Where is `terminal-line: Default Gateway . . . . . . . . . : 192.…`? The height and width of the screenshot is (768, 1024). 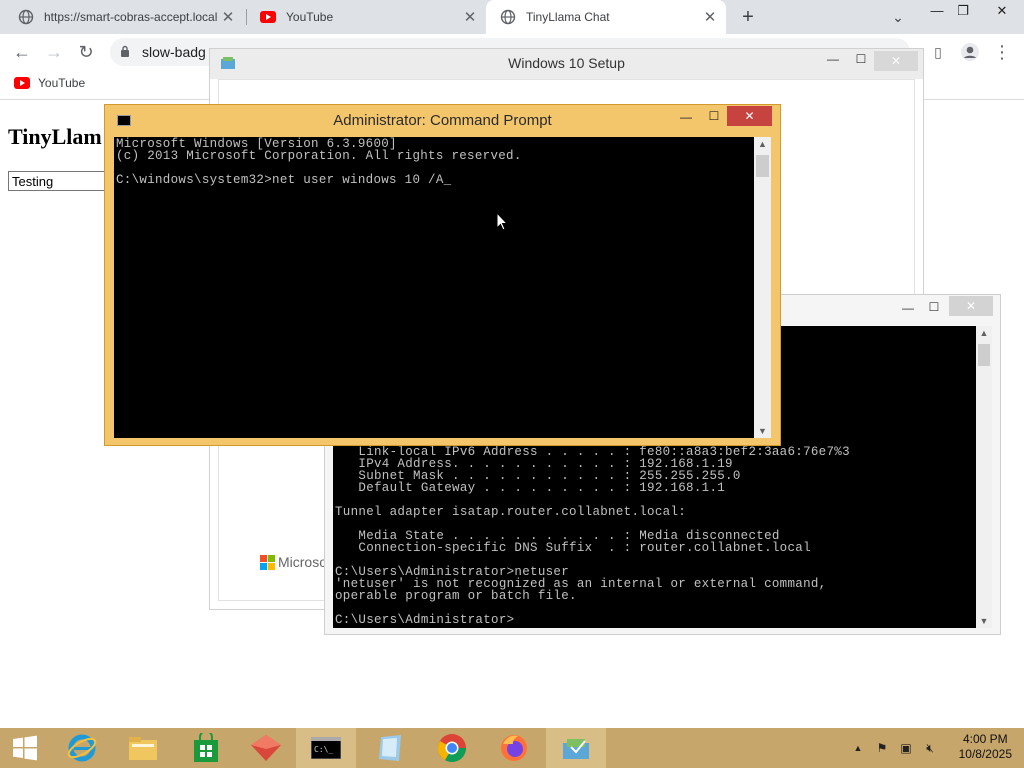 terminal-line: Default Gateway . . . . . . . . . : 192.… is located at coordinates (530, 488).